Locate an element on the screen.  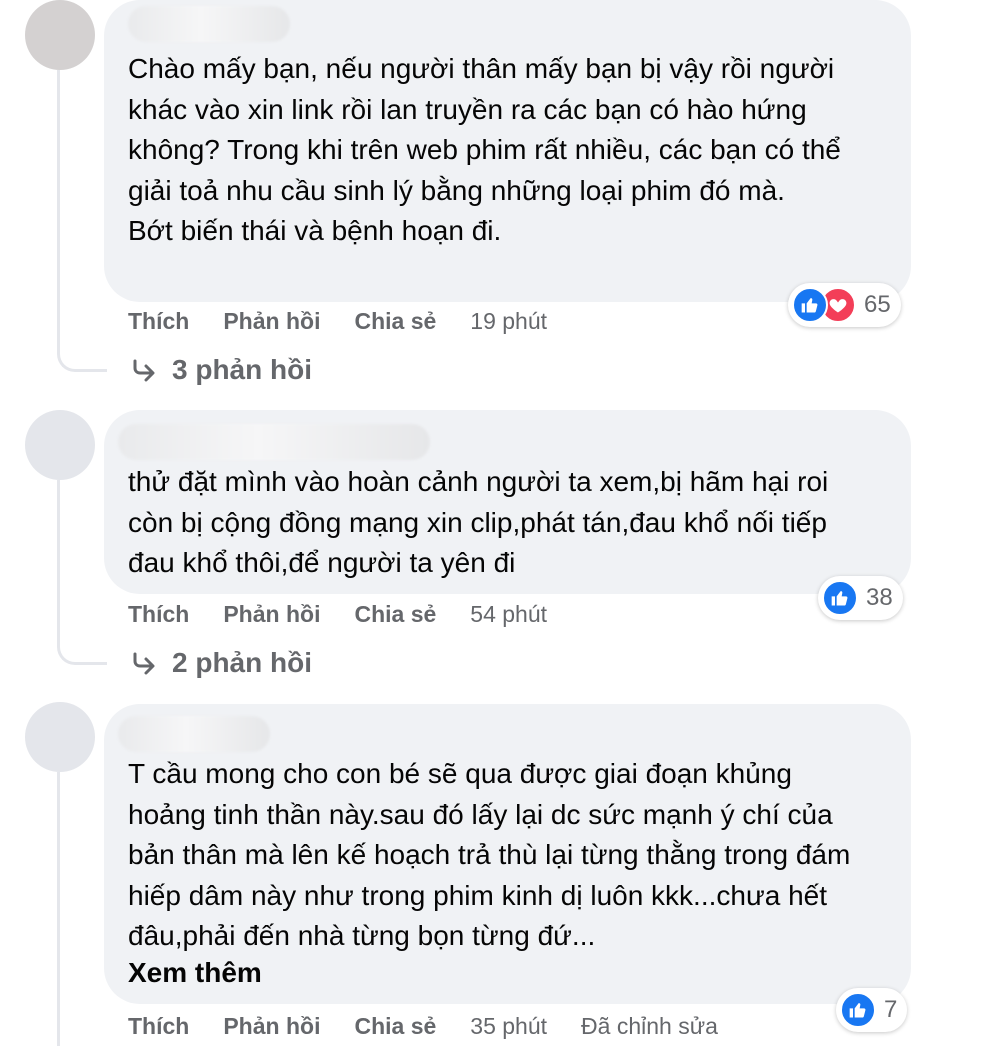
view-replies-link: 3 phản hồi is located at coordinates (221, 370).